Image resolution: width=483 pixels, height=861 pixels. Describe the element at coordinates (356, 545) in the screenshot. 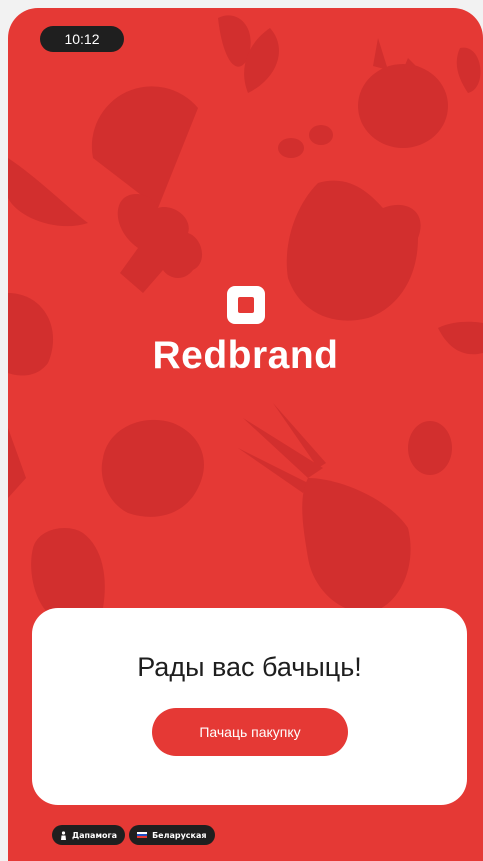

I see `carrot-shape` at that location.